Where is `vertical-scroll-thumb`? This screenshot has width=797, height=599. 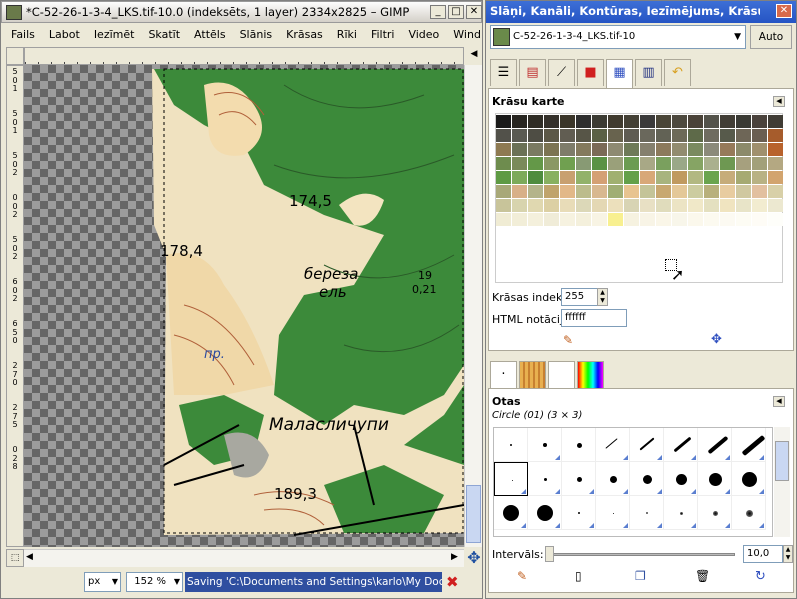 vertical-scroll-thumb is located at coordinates (473, 514).